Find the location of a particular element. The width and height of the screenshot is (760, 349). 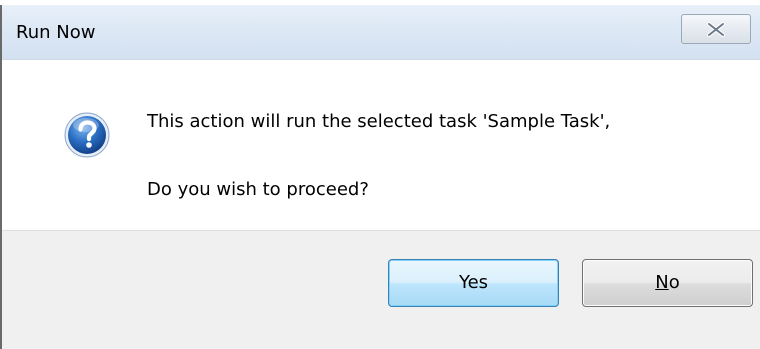

question-icon is located at coordinates (87, 135).